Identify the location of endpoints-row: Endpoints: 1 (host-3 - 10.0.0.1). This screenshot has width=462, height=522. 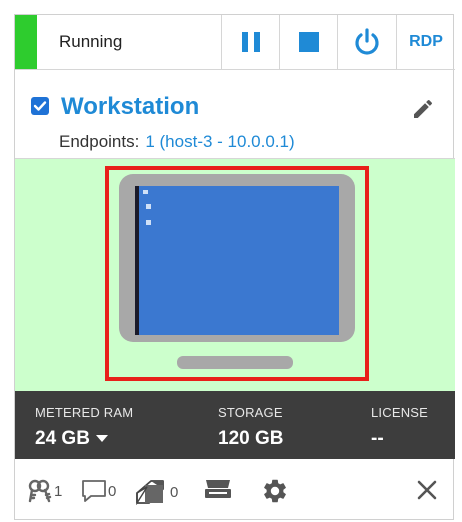
(177, 142).